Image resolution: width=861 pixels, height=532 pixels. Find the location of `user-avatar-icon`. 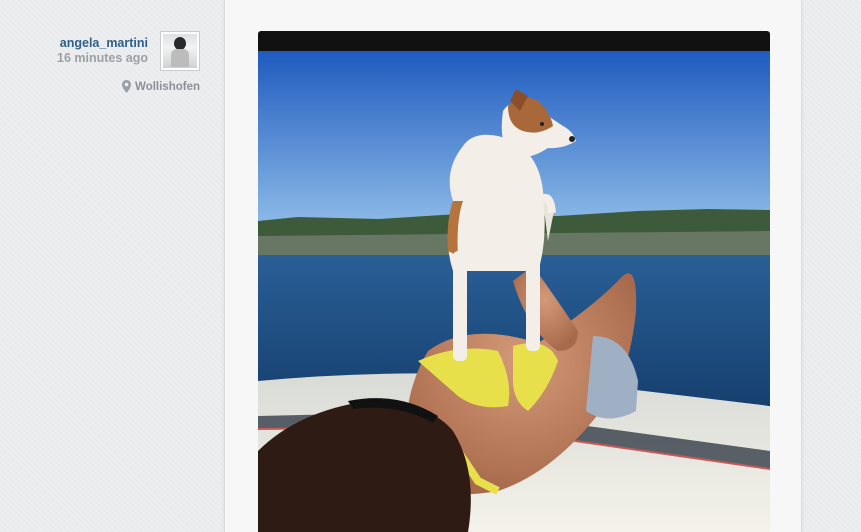

user-avatar-icon is located at coordinates (180, 51).